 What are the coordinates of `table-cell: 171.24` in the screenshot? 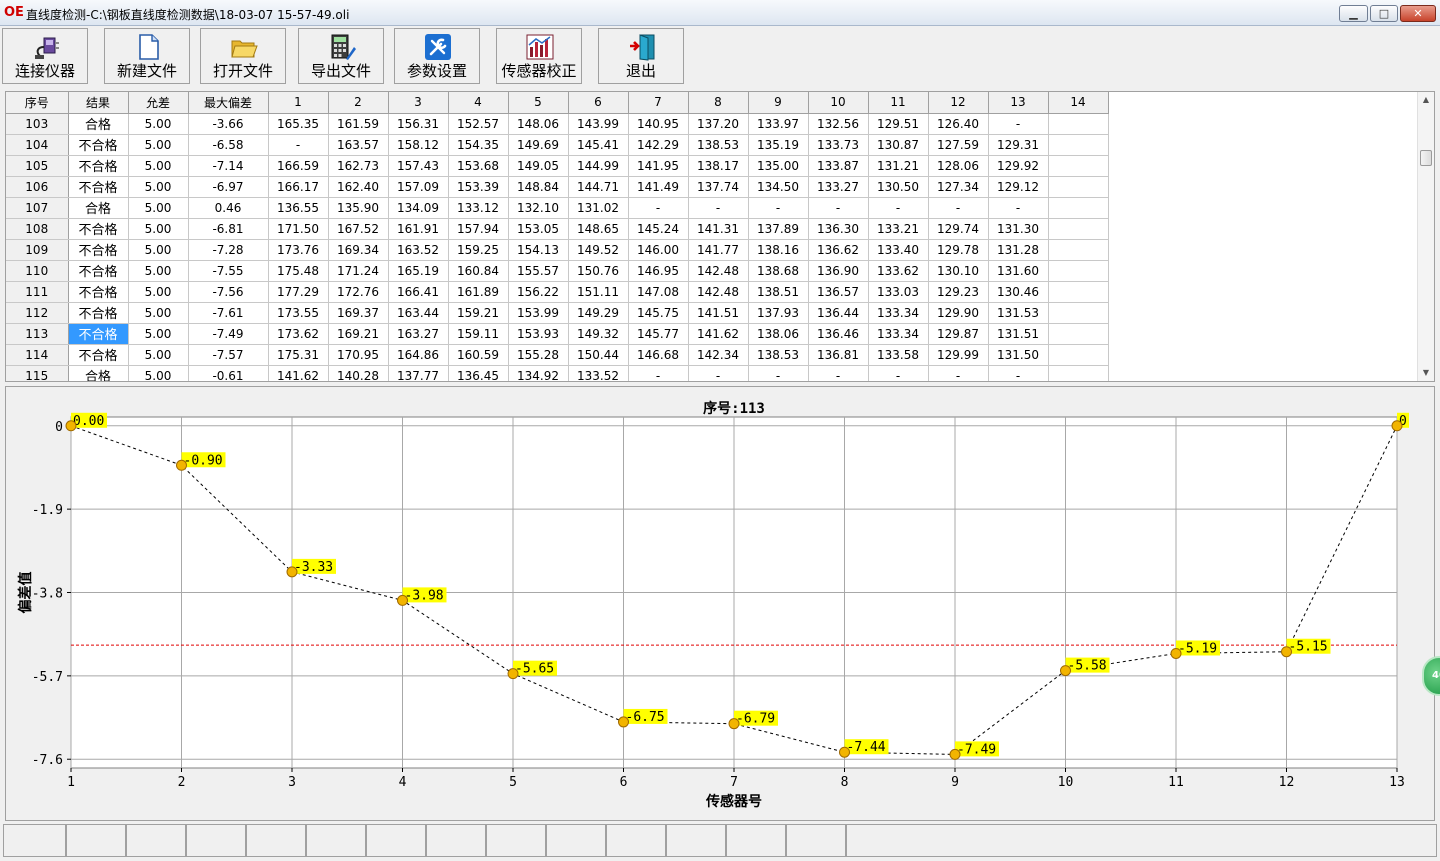 It's located at (358, 271).